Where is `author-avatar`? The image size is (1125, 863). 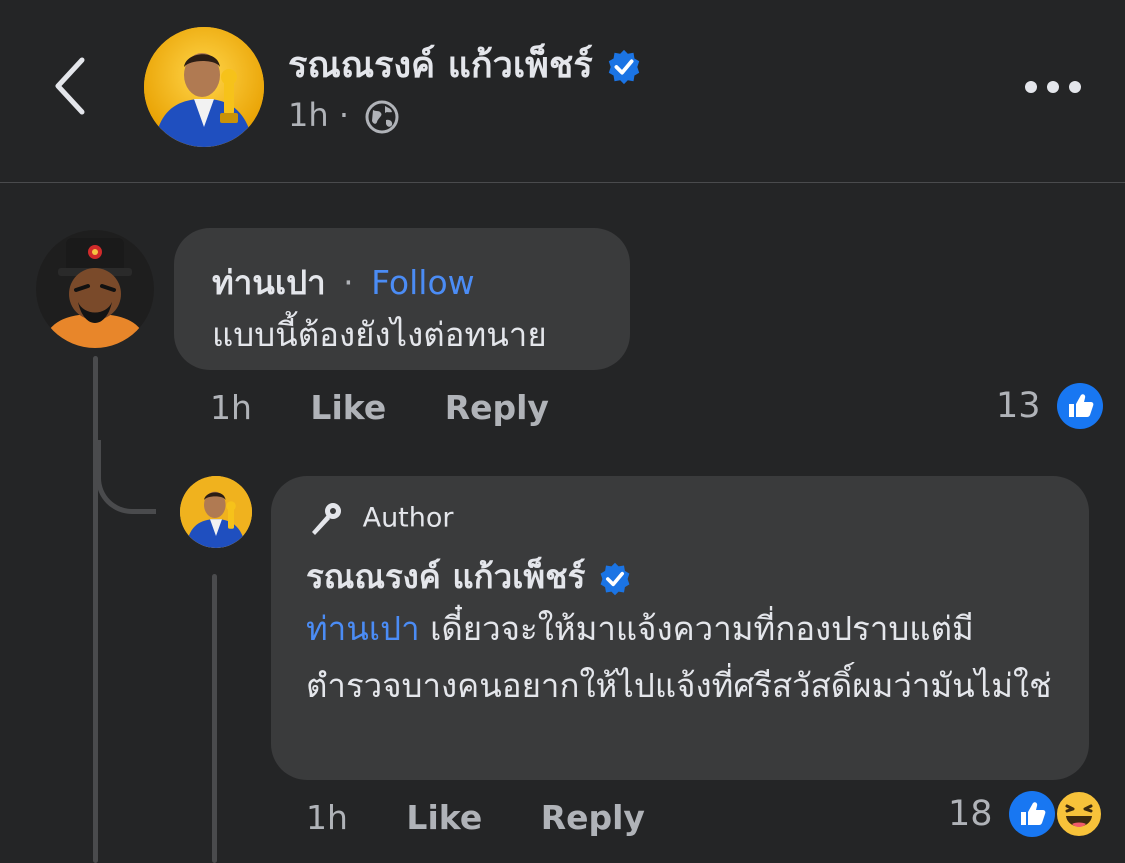 author-avatar is located at coordinates (204, 87).